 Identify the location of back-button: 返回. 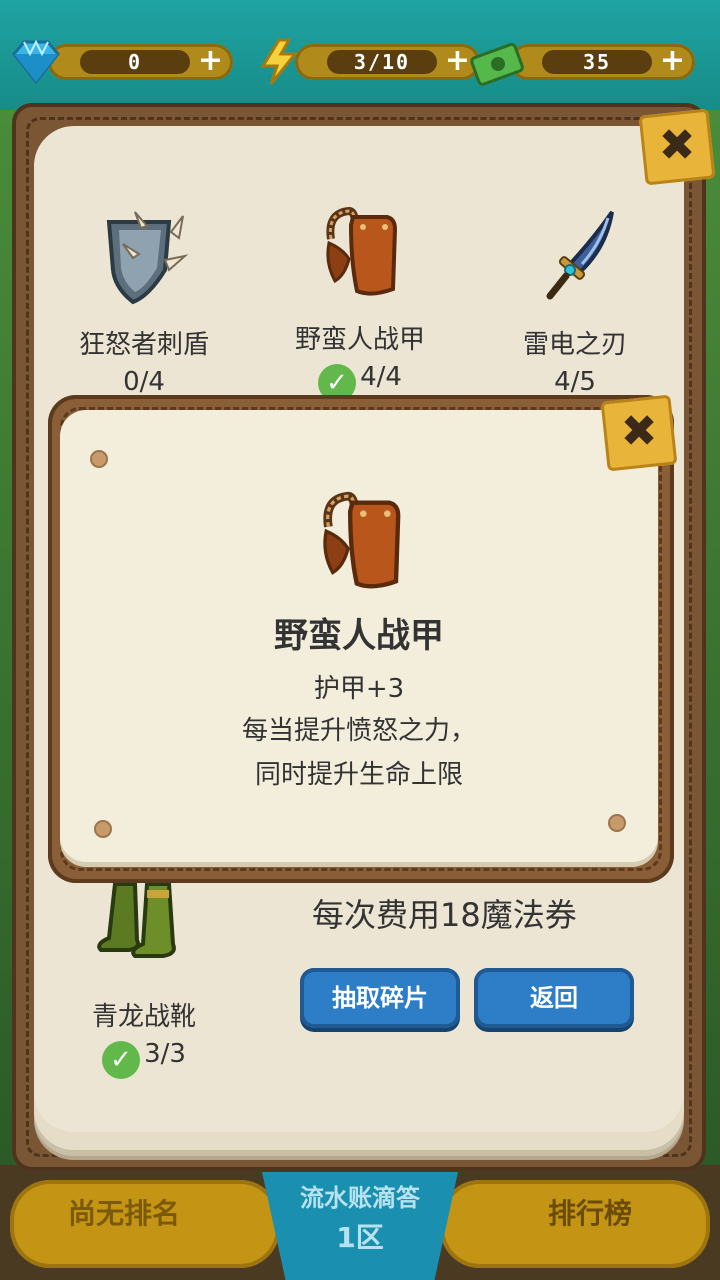
(554, 998).